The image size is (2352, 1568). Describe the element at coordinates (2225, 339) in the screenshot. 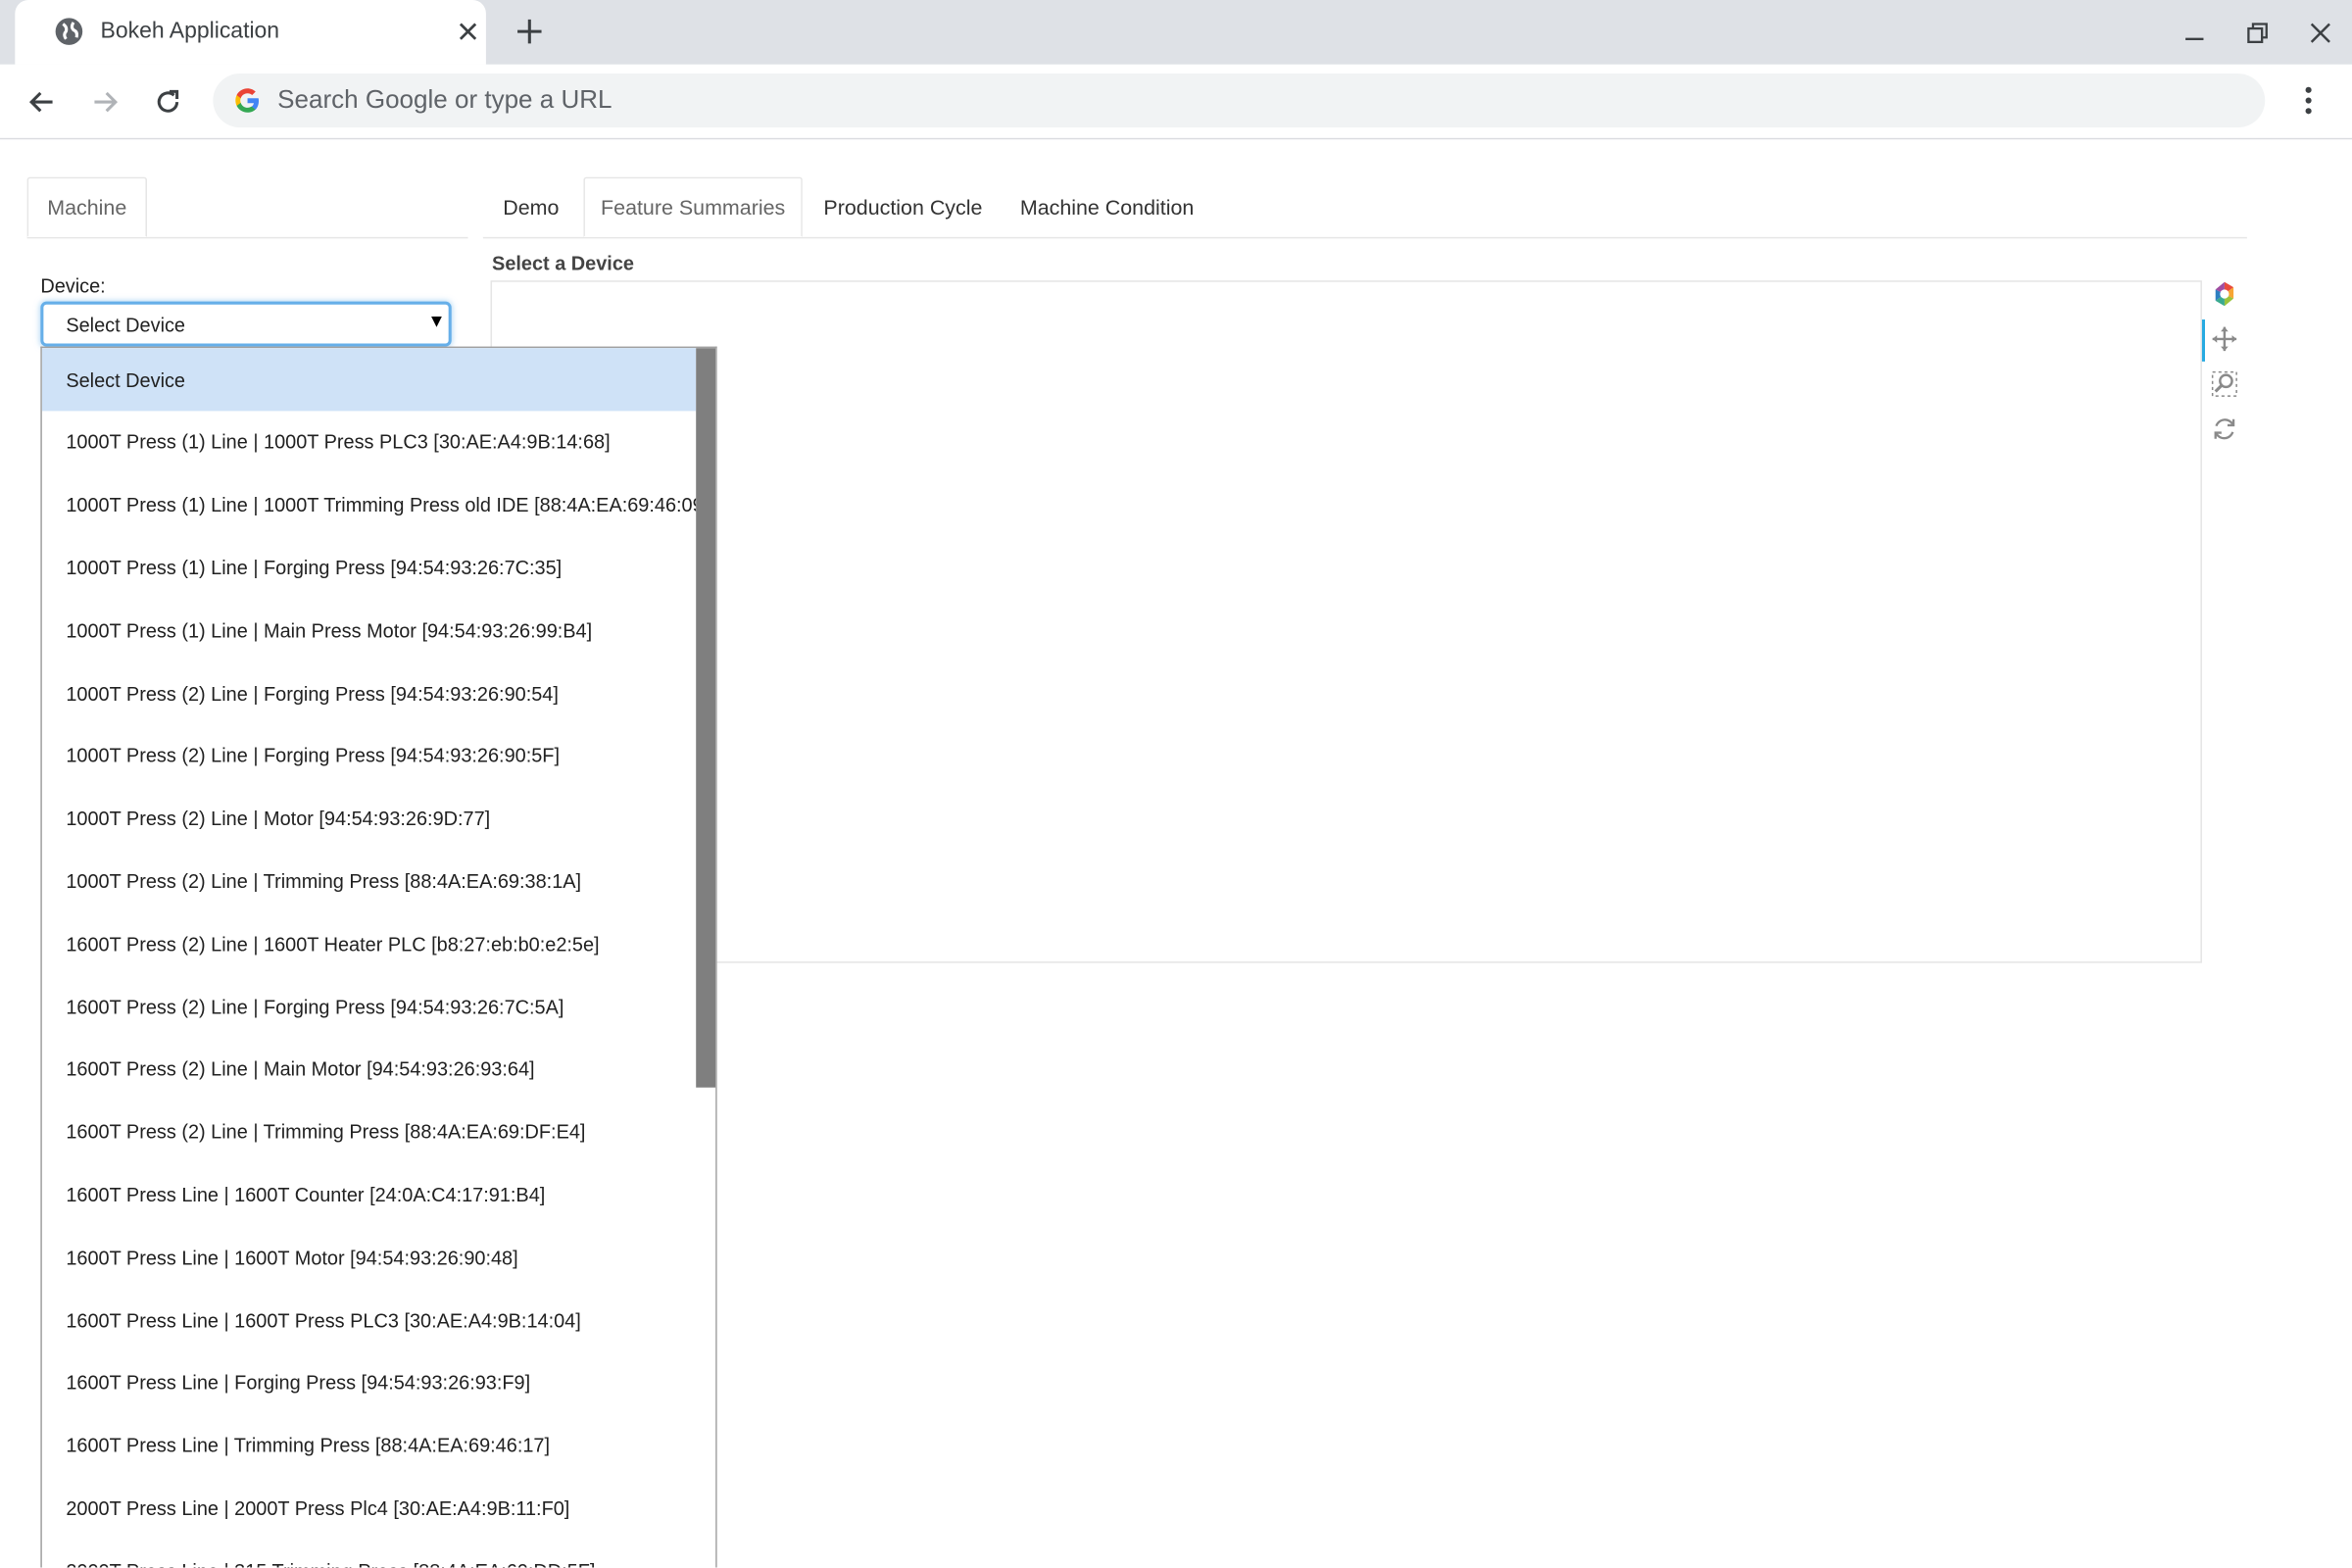

I see `pan-icon` at that location.